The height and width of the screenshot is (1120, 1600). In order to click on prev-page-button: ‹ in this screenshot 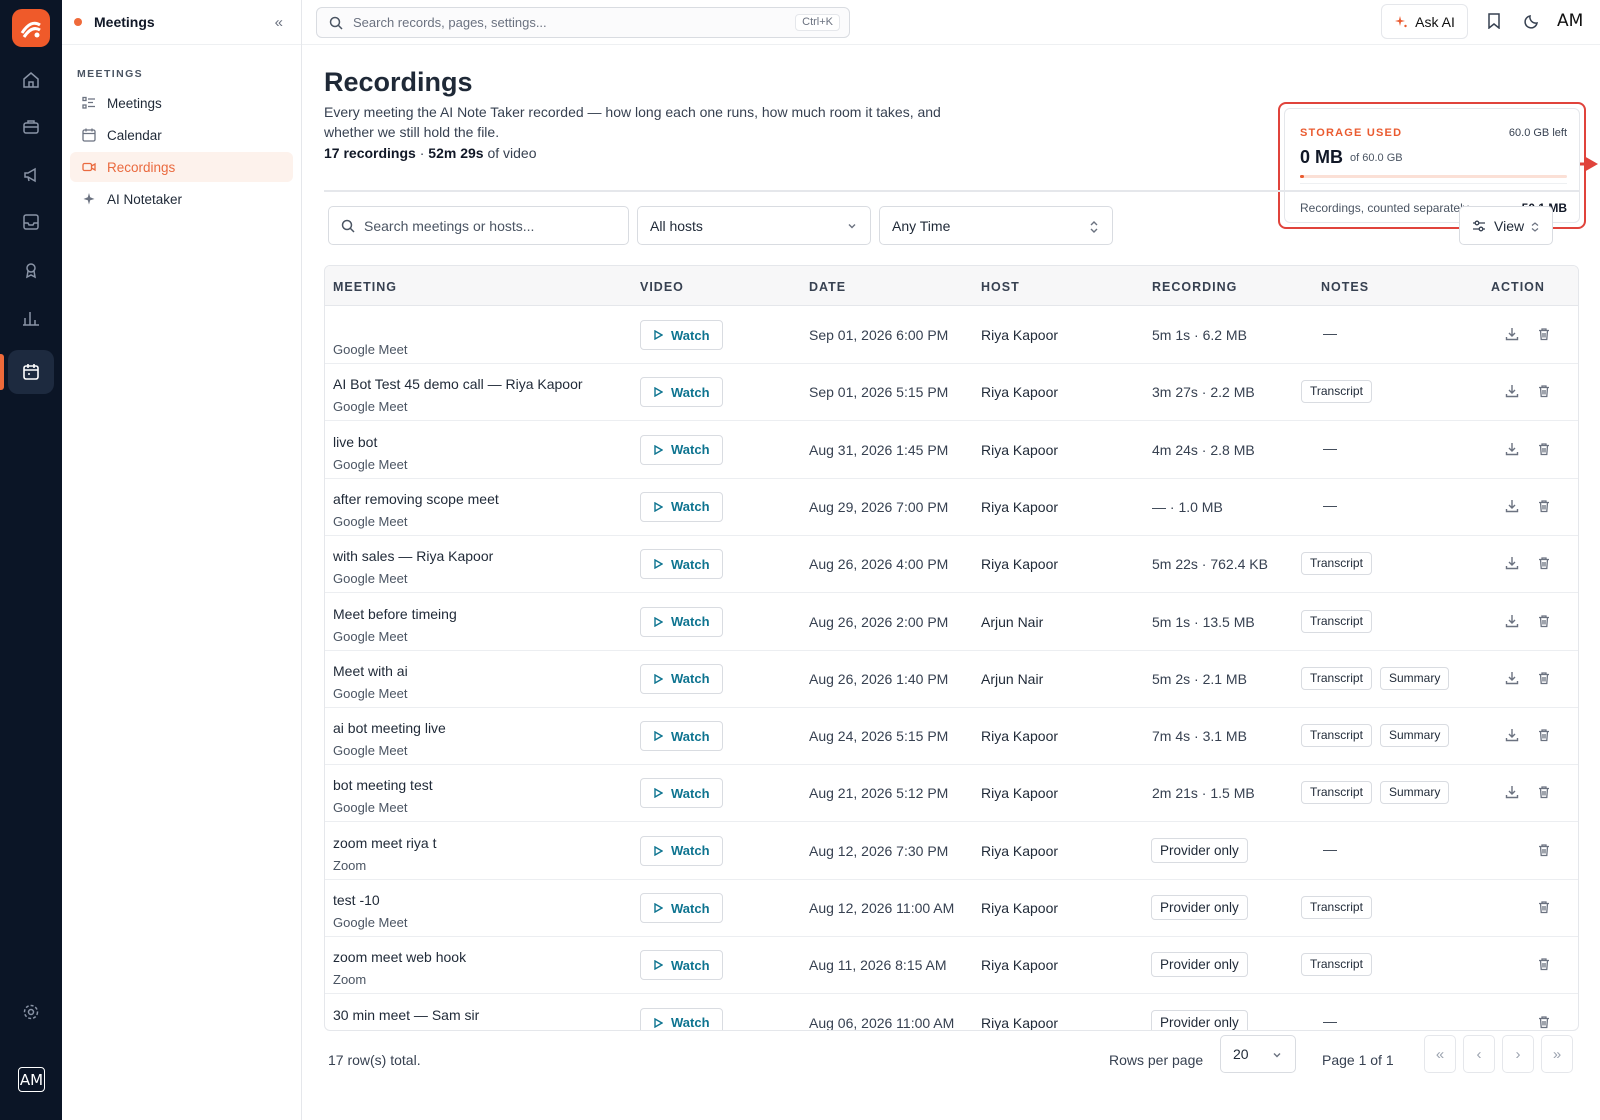, I will do `click(1479, 1054)`.